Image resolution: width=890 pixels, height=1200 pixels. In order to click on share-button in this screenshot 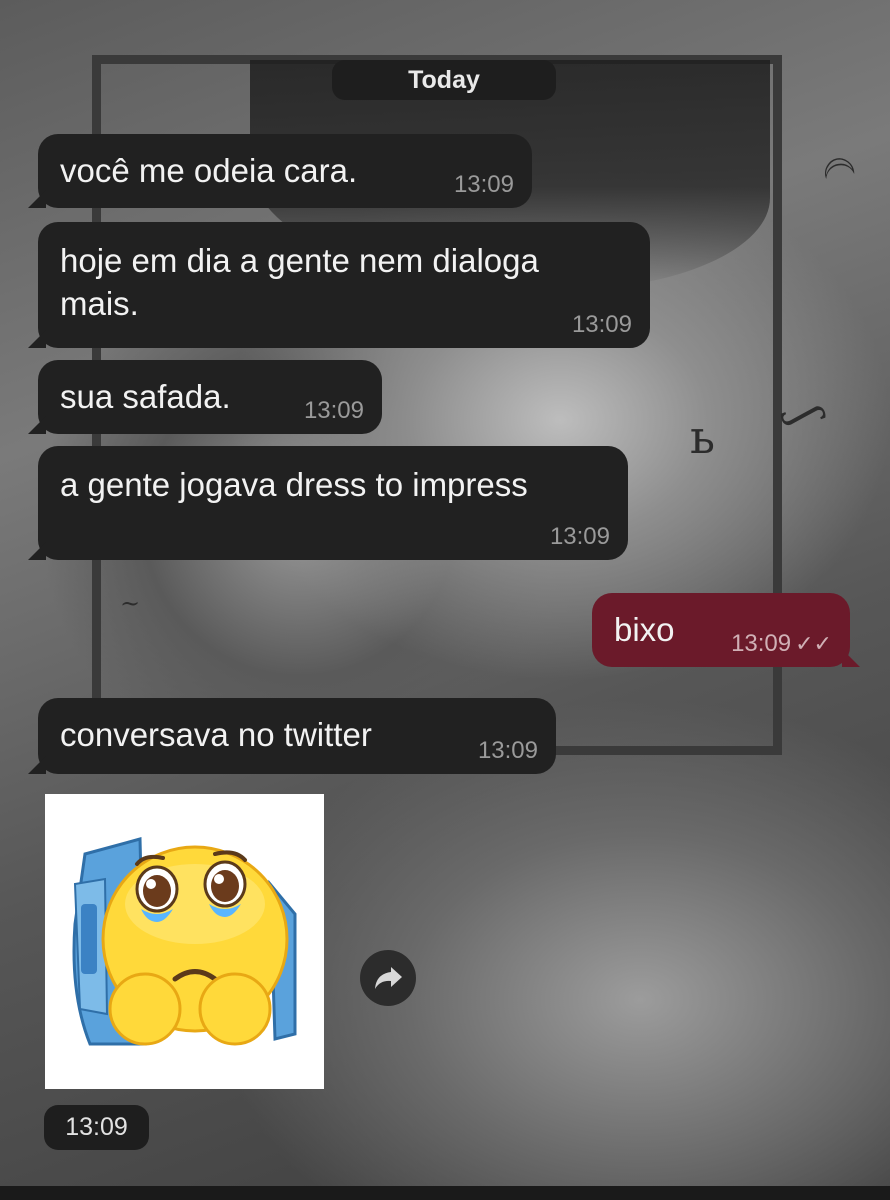, I will do `click(388, 978)`.